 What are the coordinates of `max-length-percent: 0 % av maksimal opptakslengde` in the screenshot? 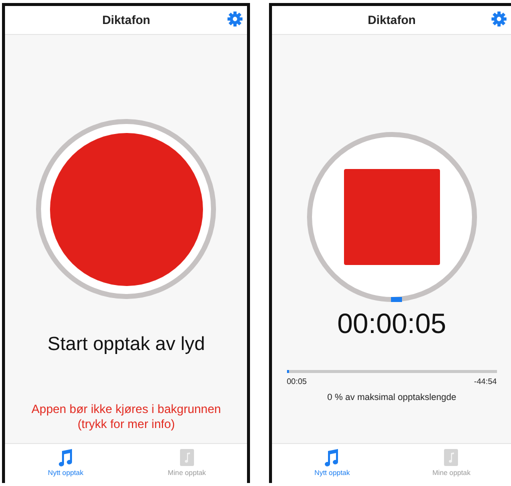 It's located at (391, 397).